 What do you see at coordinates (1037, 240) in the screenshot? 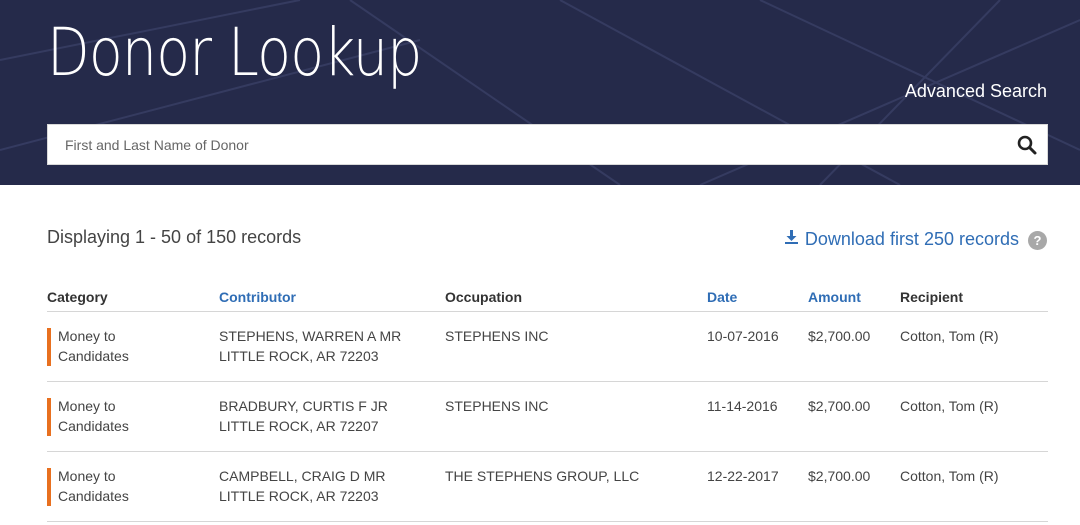
I see `help-icon: ?` at bounding box center [1037, 240].